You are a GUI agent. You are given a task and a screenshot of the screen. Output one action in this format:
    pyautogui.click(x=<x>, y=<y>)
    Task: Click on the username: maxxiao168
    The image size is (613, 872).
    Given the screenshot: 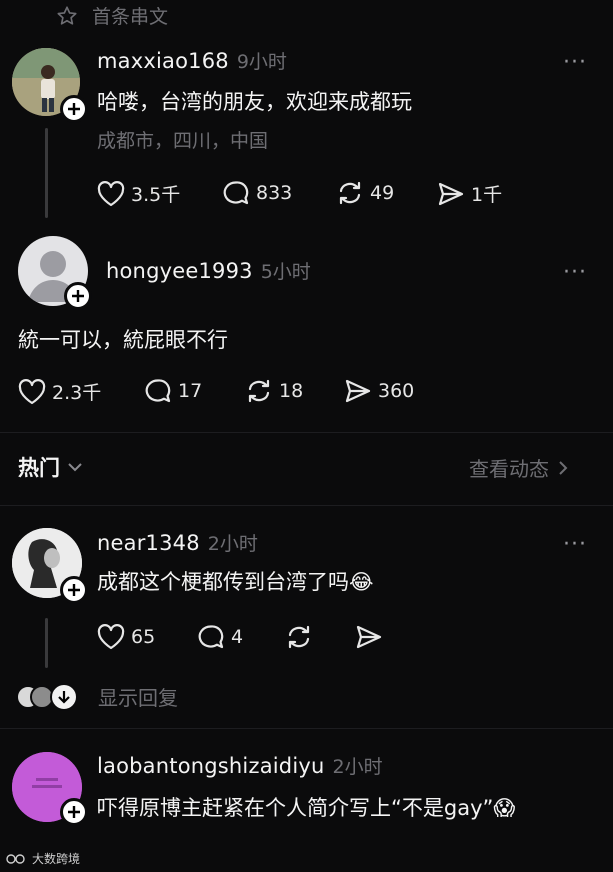 What is the action you would take?
    pyautogui.click(x=163, y=61)
    